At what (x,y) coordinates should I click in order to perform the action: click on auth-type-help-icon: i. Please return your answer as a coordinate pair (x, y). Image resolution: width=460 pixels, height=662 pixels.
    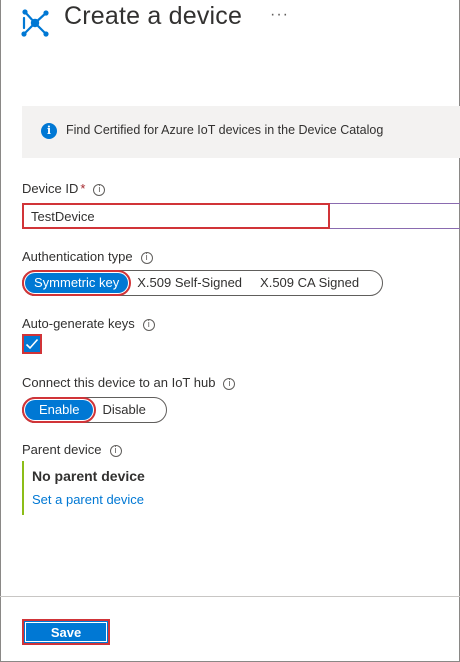
    Looking at the image, I should click on (146, 258).